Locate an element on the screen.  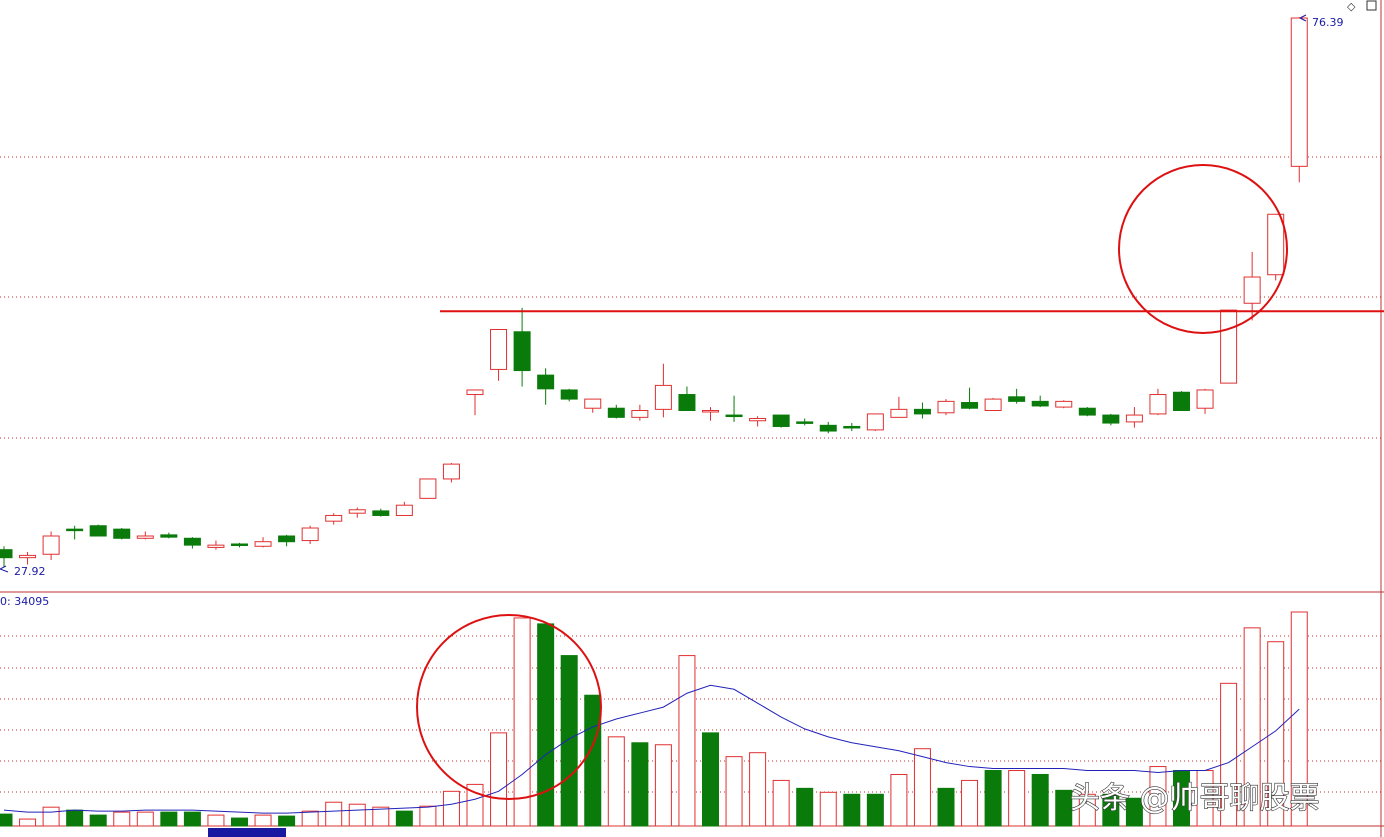
low-price-label: 27.92 is located at coordinates (30, 571).